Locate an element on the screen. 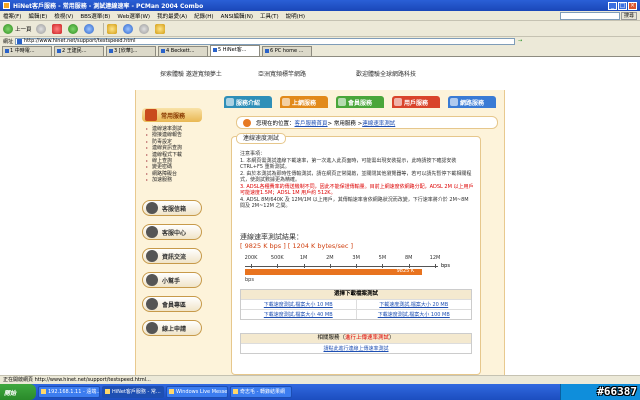  search-button: 搜尋 is located at coordinates (629, 16).